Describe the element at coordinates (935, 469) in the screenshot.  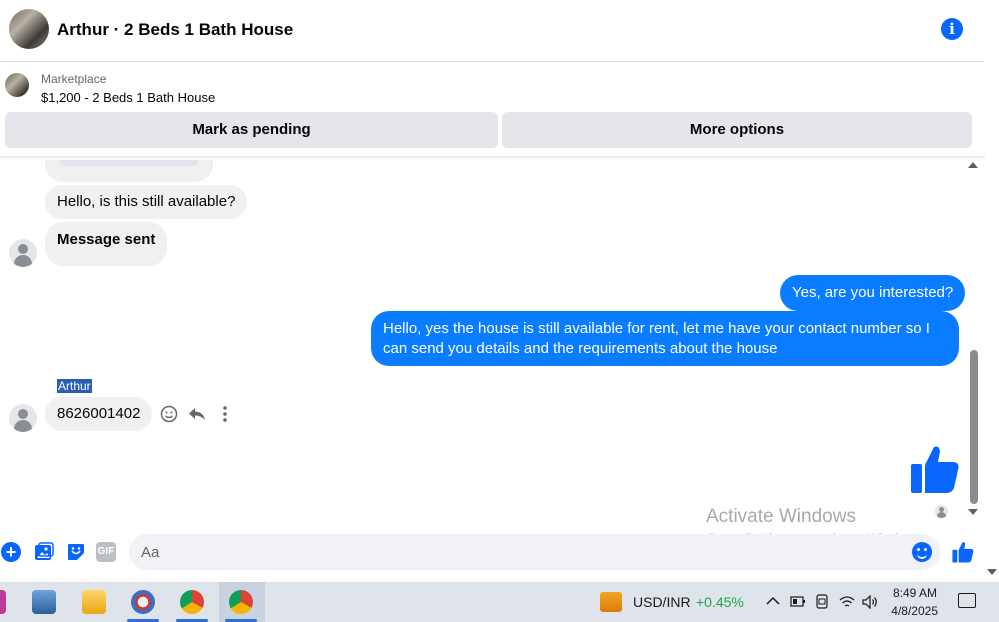
I see `thumbs-up-icon` at that location.